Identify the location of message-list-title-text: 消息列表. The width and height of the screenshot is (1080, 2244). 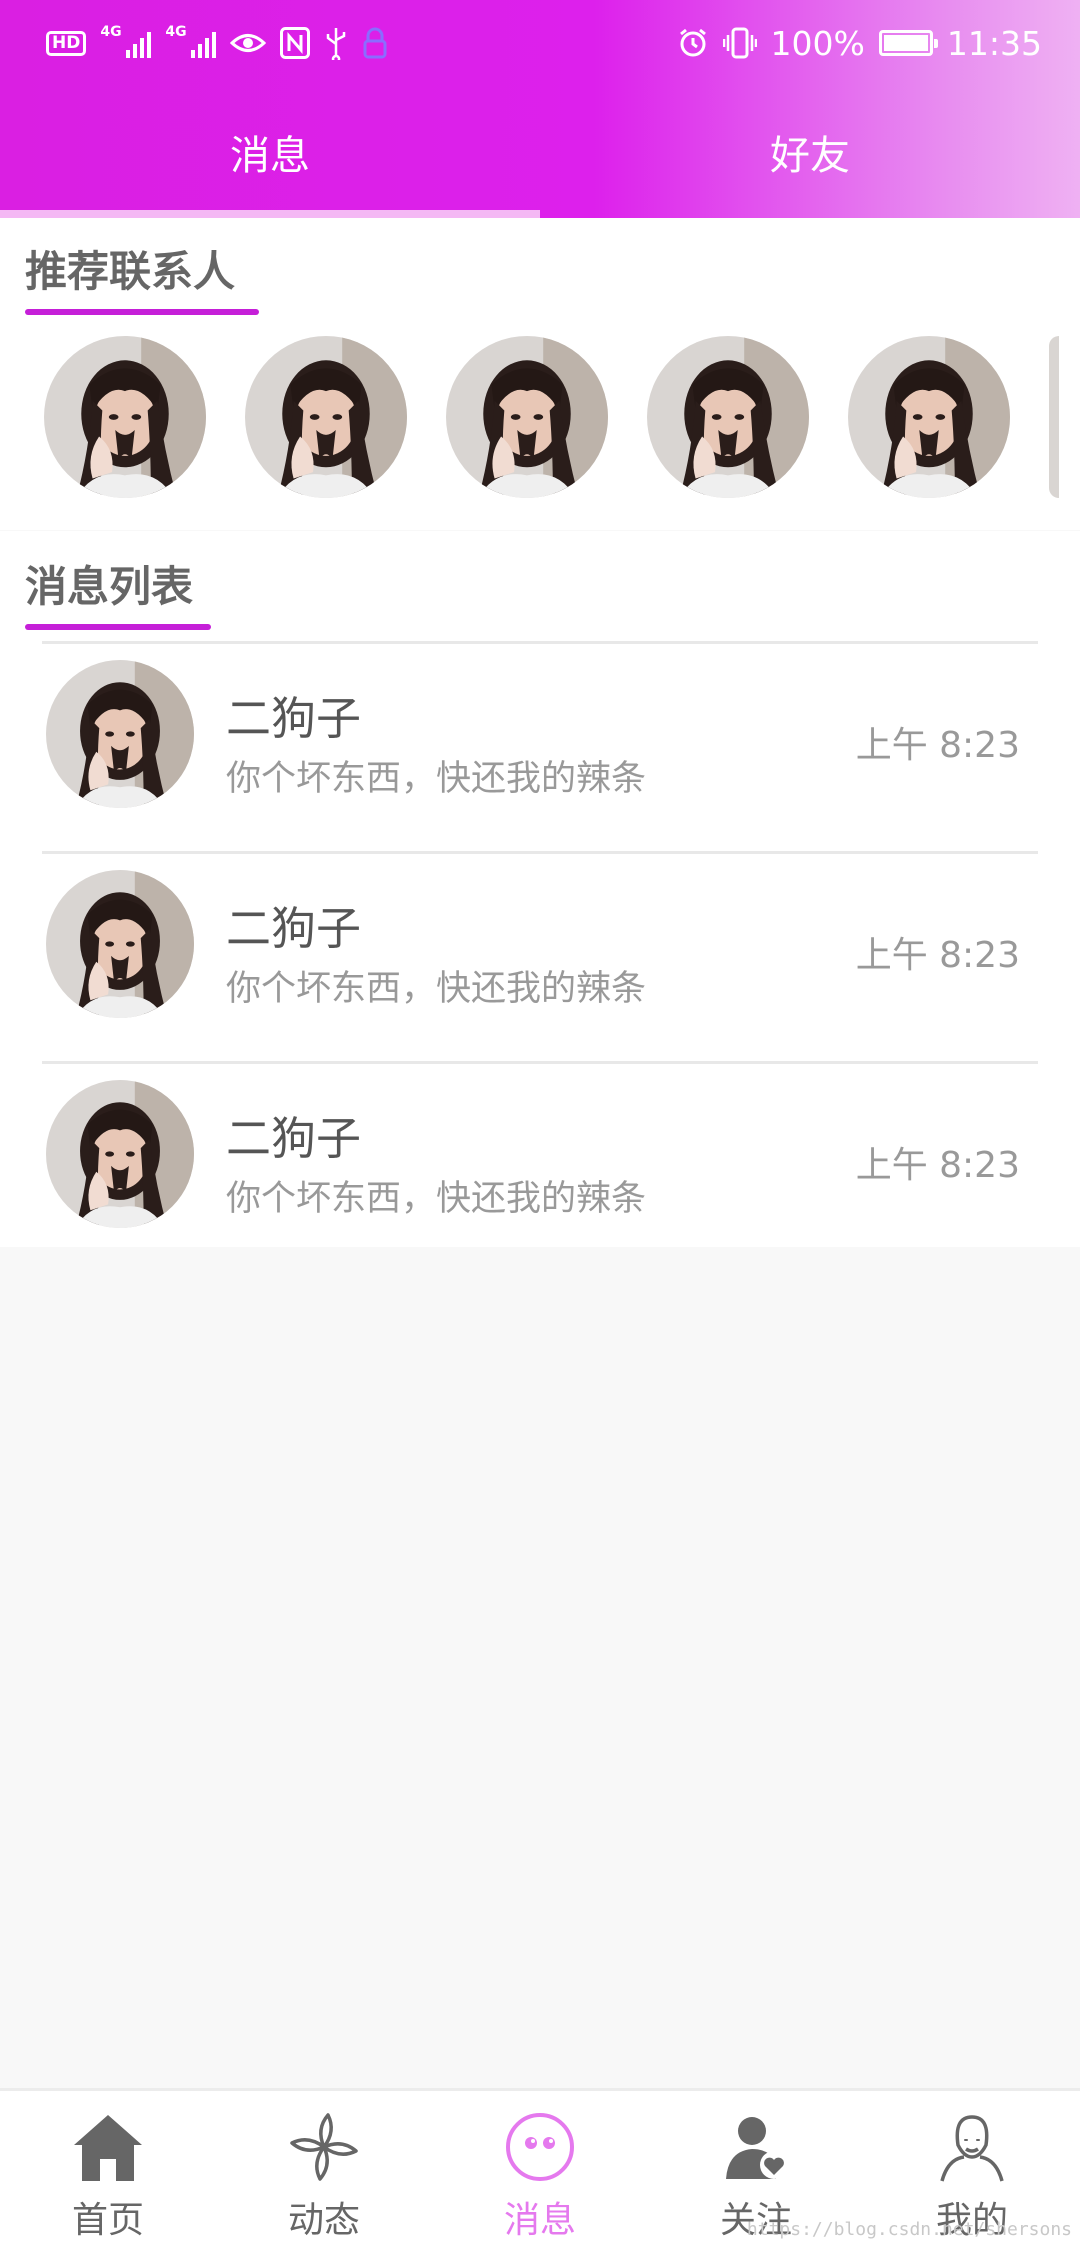
(109, 586).